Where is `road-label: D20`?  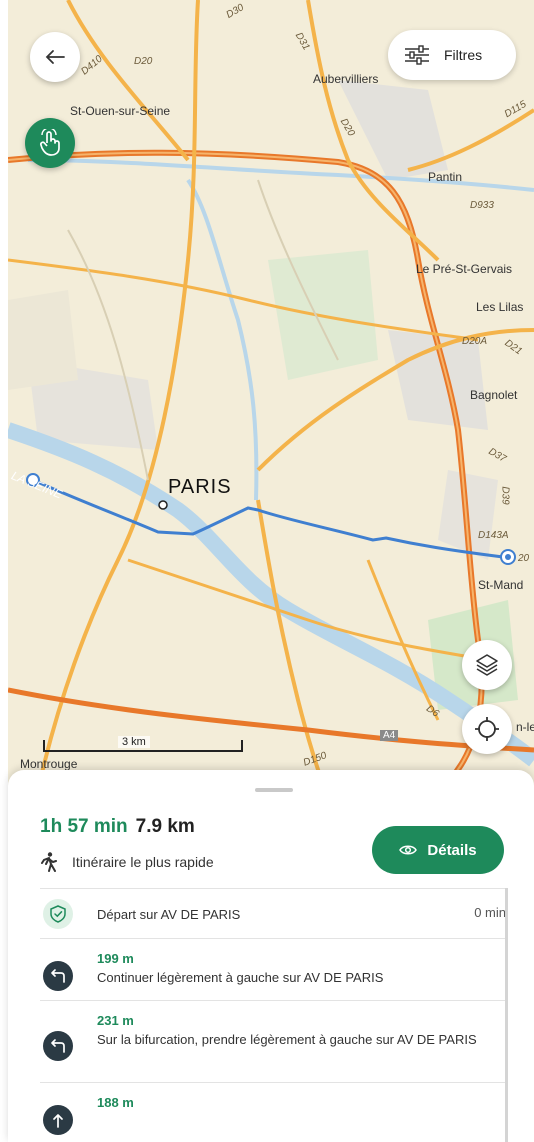 road-label: D20 is located at coordinates (143, 61).